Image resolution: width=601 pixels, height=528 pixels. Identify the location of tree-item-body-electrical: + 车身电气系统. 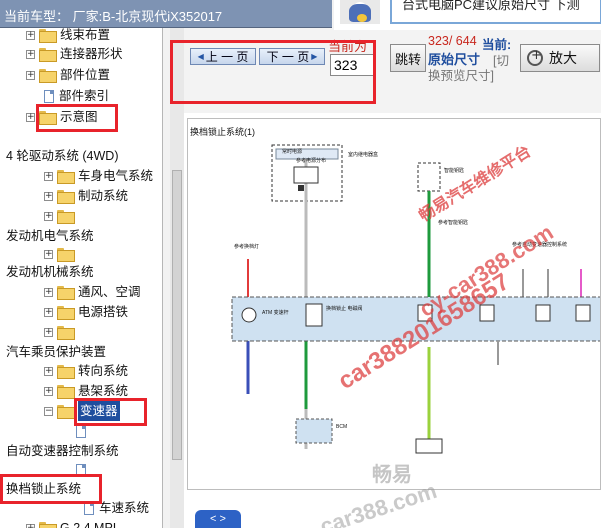
(98, 176).